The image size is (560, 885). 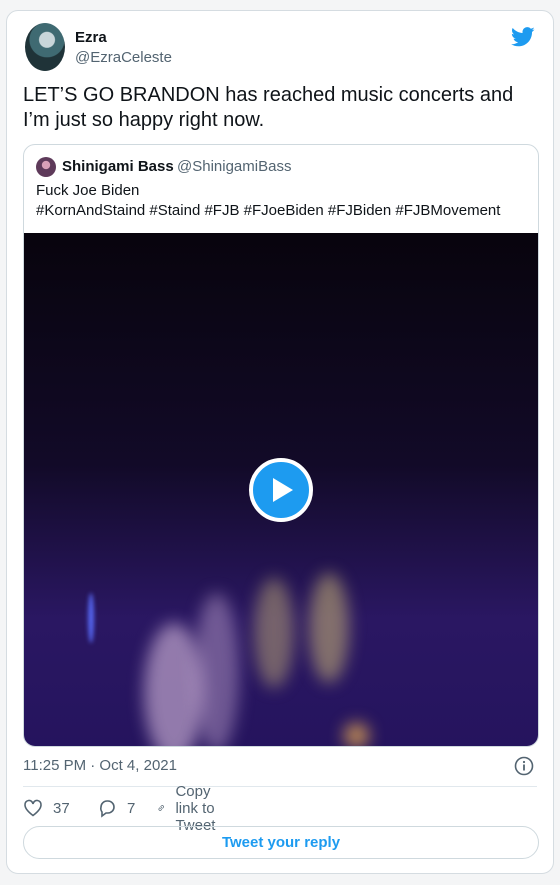 I want to click on quoted-author-handle: @ShinigamiBass, so click(x=234, y=166).